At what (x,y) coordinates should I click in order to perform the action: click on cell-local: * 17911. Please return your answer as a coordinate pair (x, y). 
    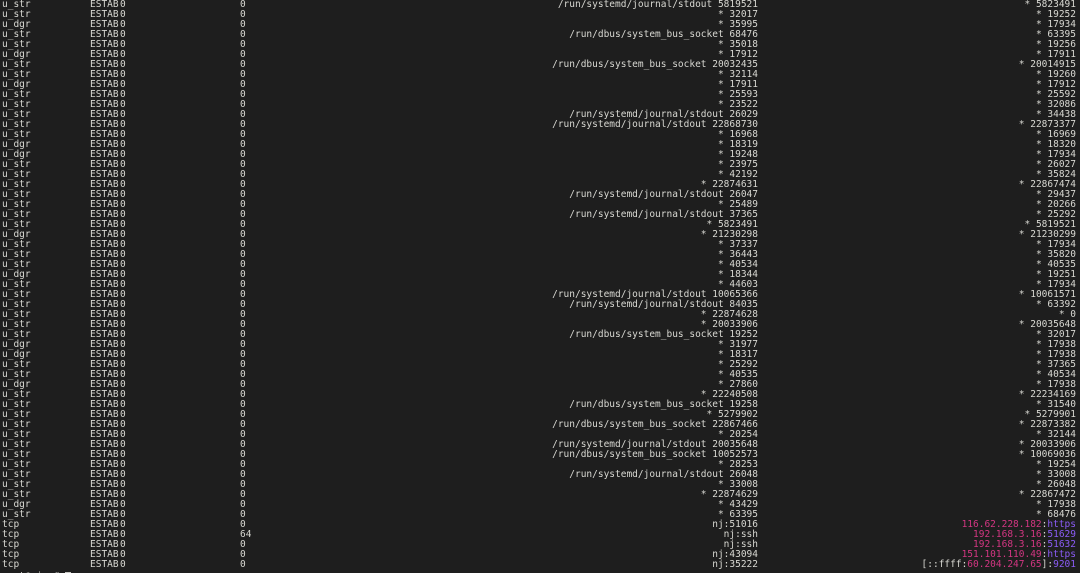
    Looking at the image, I should click on (737, 84).